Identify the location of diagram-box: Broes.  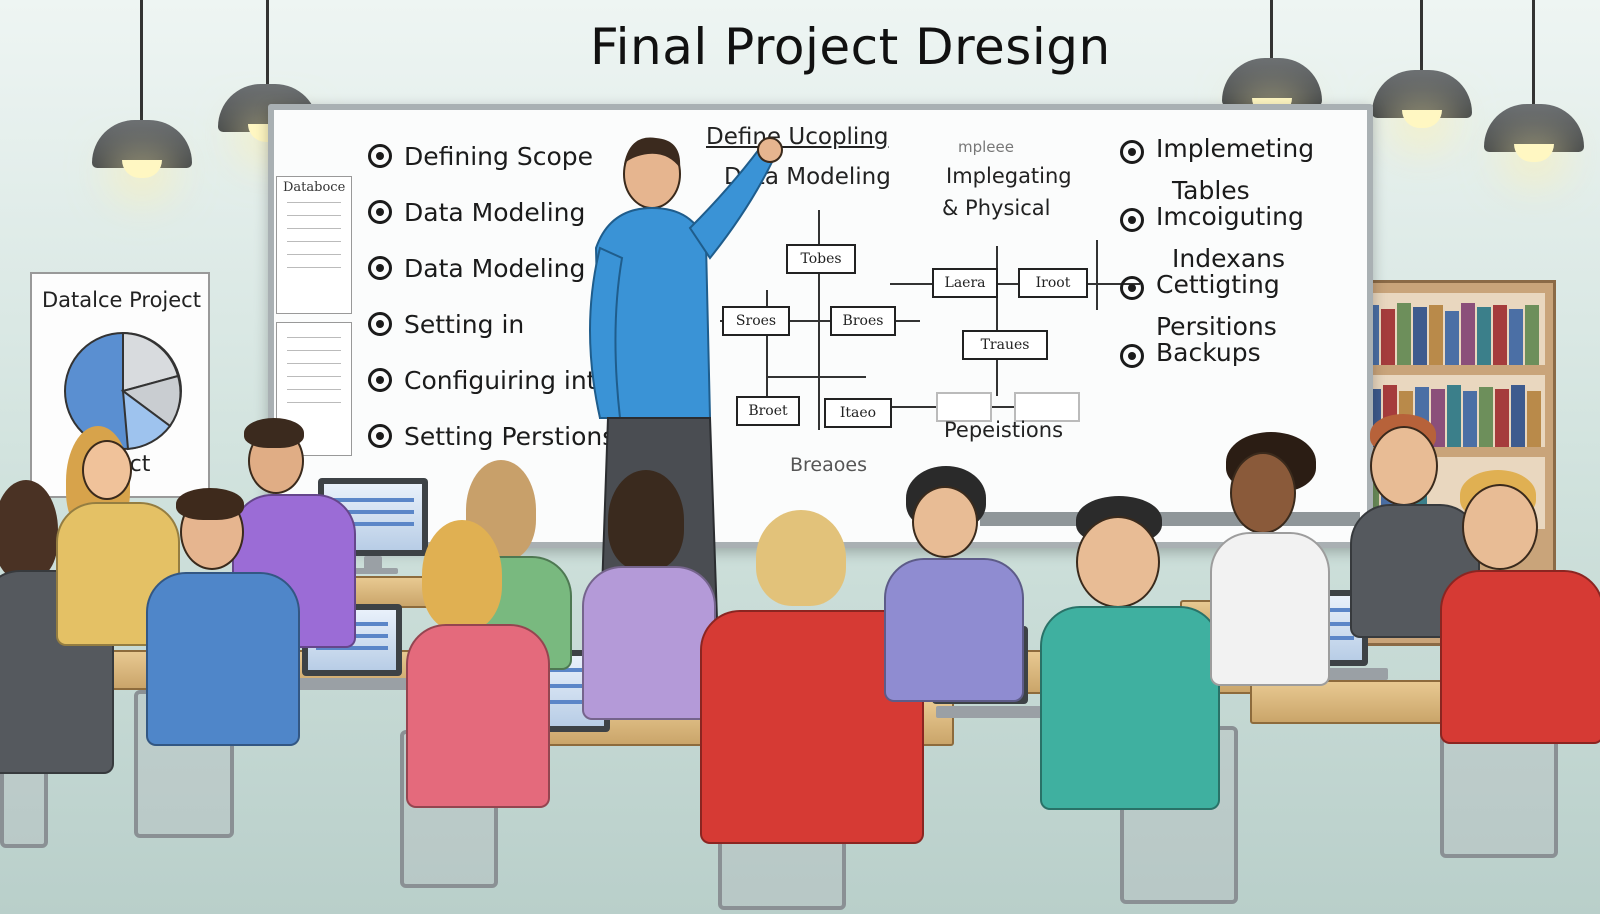
(863, 321).